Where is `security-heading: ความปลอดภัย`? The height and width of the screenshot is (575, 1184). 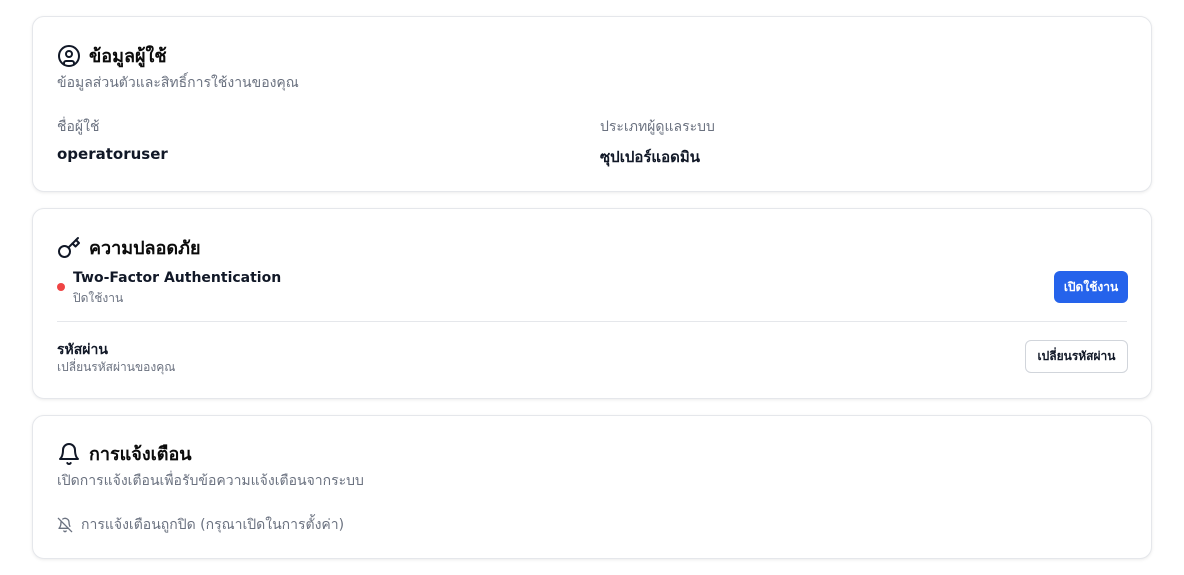 security-heading: ความปลอดภัย is located at coordinates (129, 247).